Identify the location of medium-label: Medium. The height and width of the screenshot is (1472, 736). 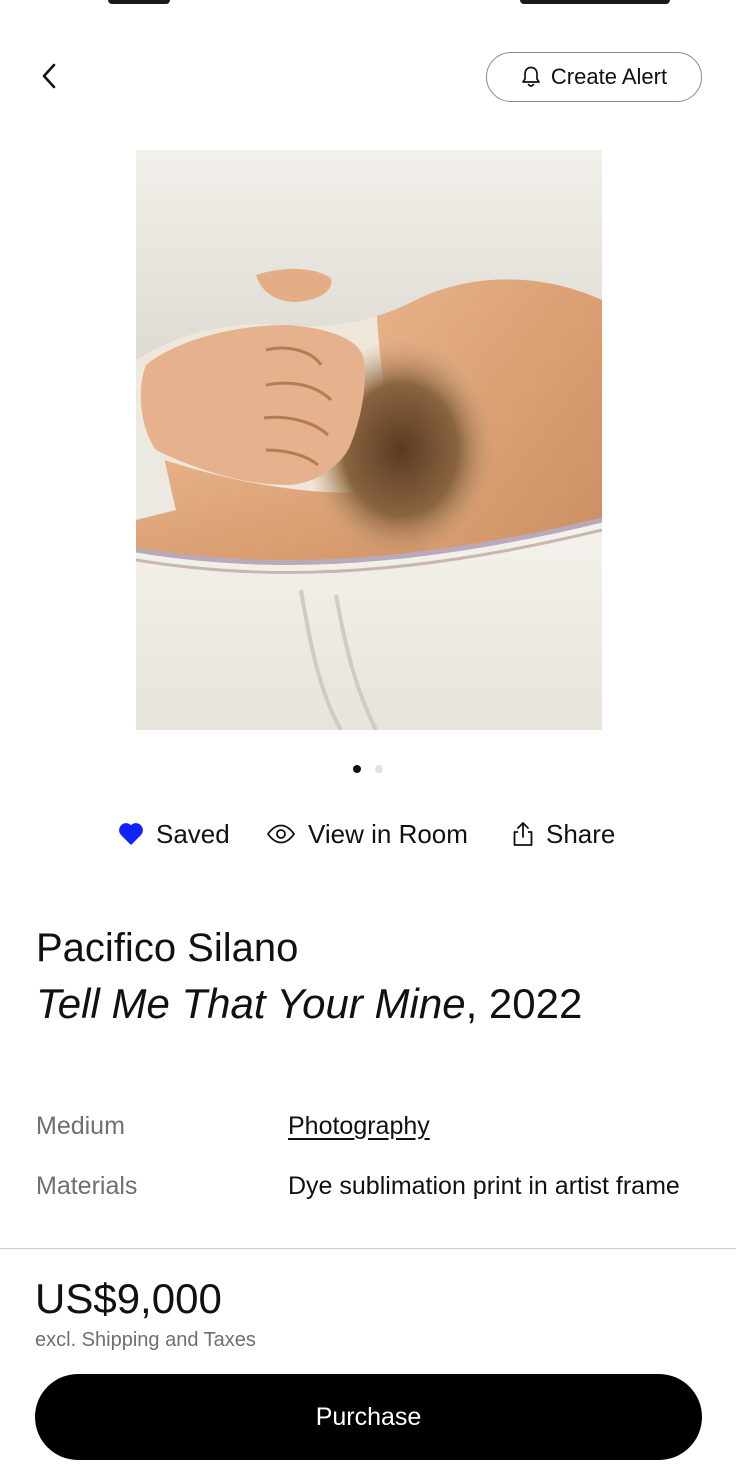
(80, 1126).